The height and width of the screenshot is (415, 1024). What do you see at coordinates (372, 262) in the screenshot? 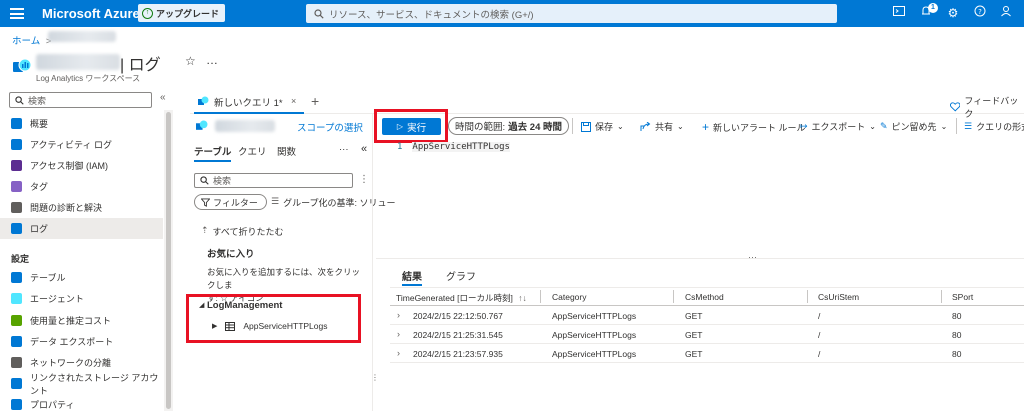
I see `panel-divider` at bounding box center [372, 262].